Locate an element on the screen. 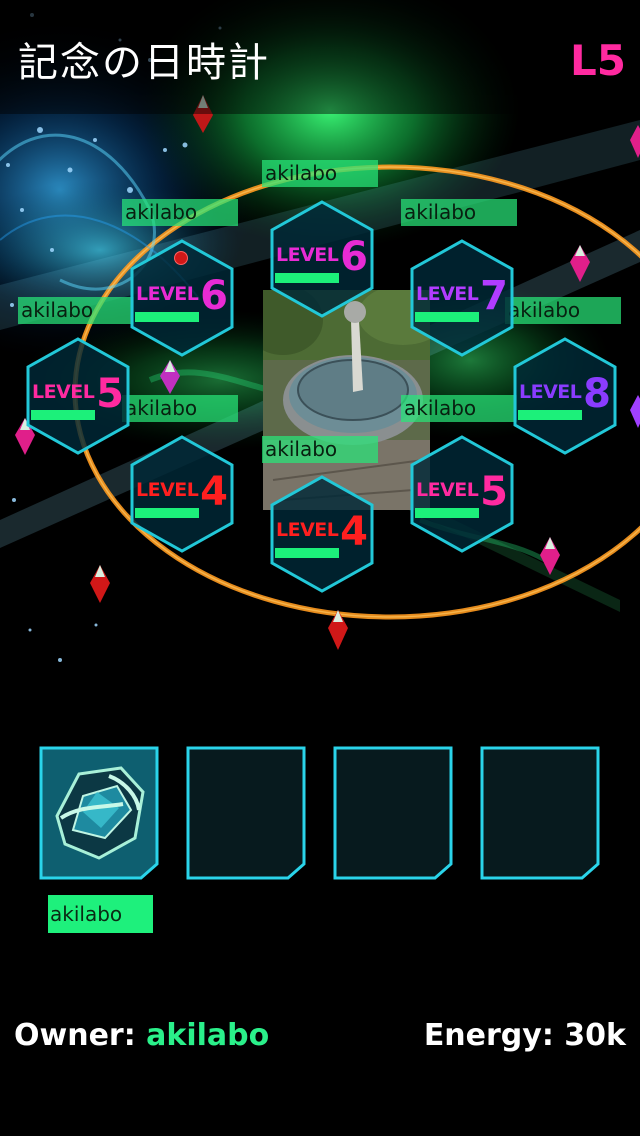 The height and width of the screenshot is (1136, 640). portal-title-bar: 記念の日時計 L5 is located at coordinates (320, 57).